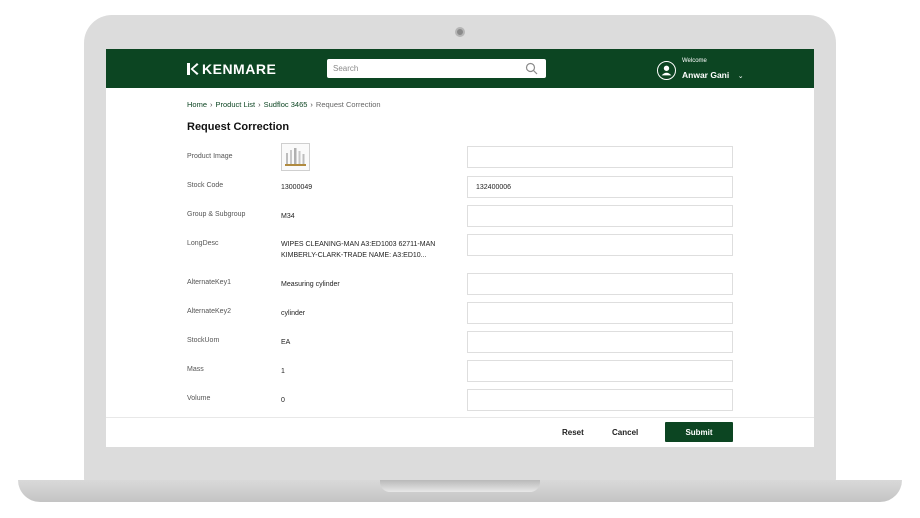 This screenshot has width=920, height=518. What do you see at coordinates (706, 75) in the screenshot?
I see `user-name: Anwar Gani` at bounding box center [706, 75].